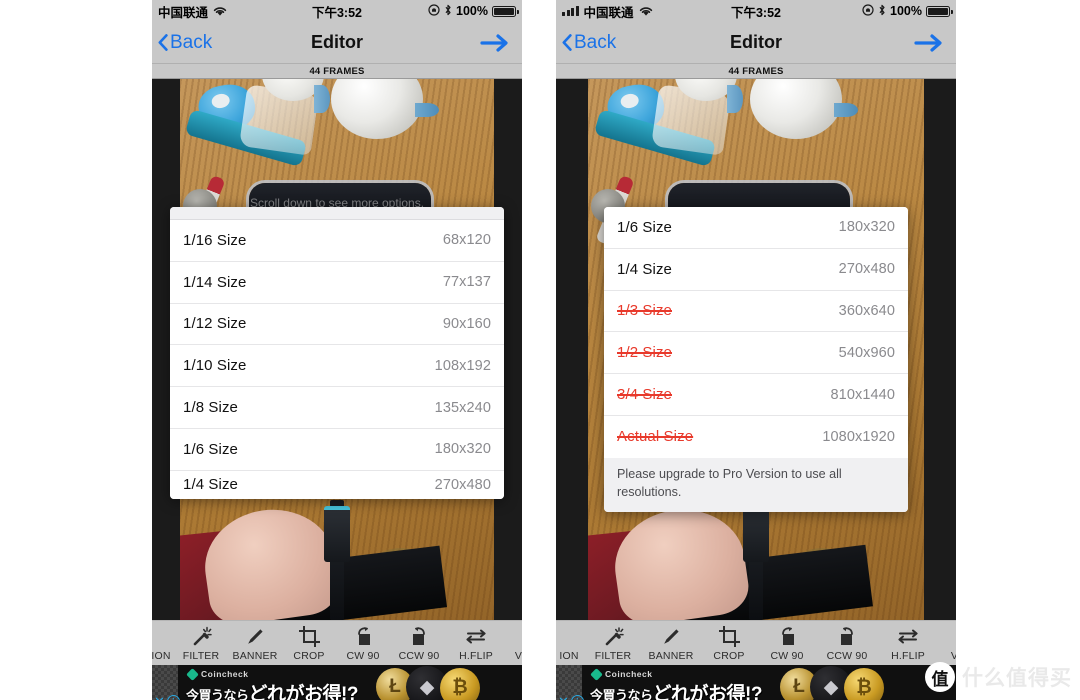 The width and height of the screenshot is (1080, 700). I want to click on vertical-flip-icon, so click(522, 636).